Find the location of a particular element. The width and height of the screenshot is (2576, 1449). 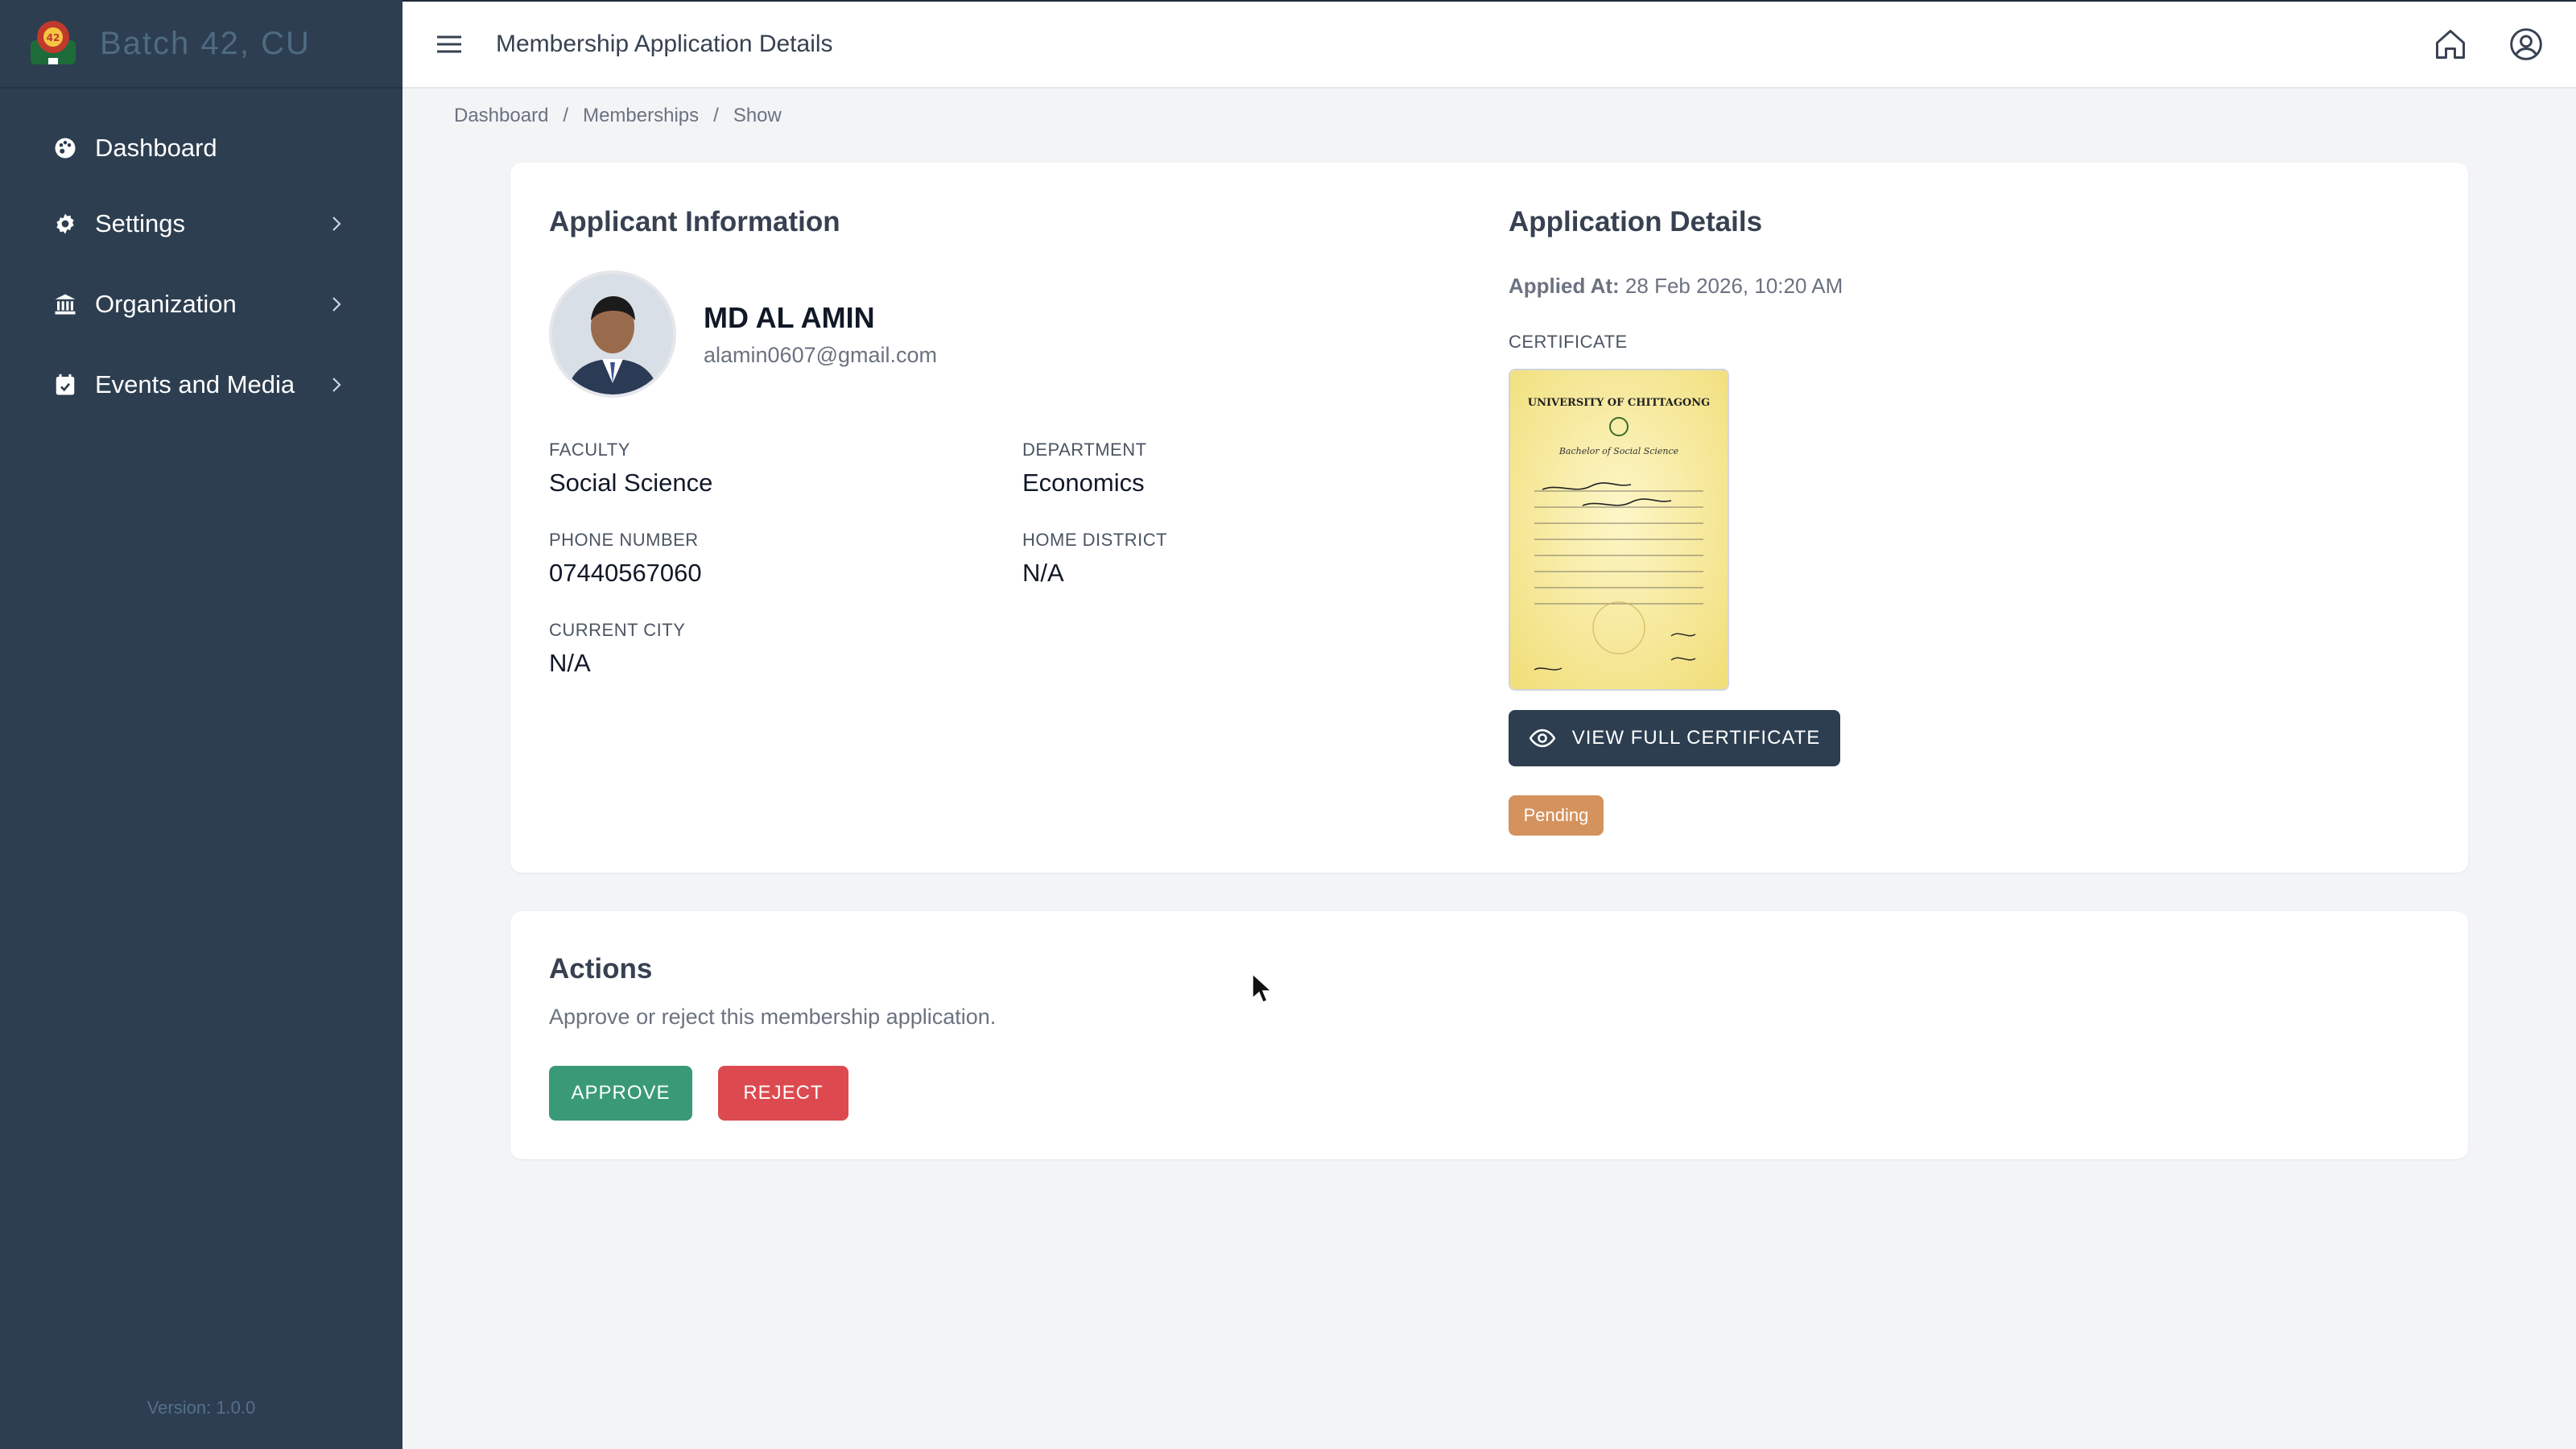

certificate-degree: Bachelor of Social Science is located at coordinates (1618, 451).